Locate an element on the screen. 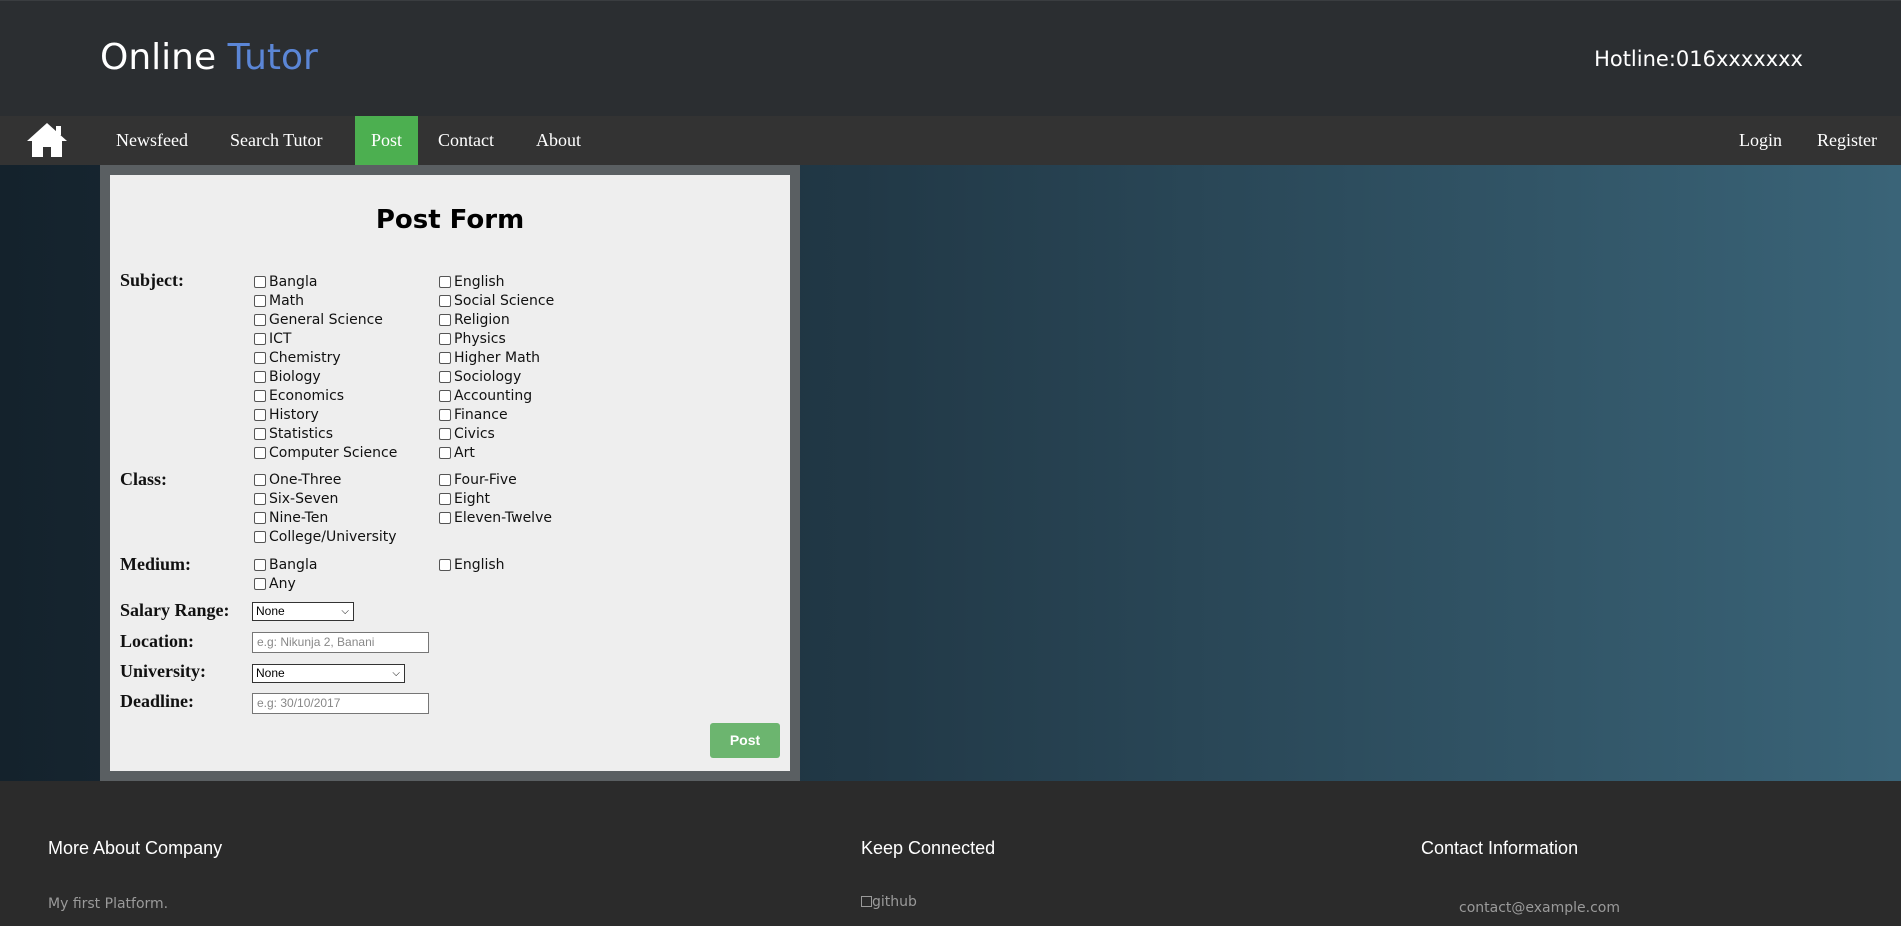  checkbox-option: Higher Math is located at coordinates (489, 357).